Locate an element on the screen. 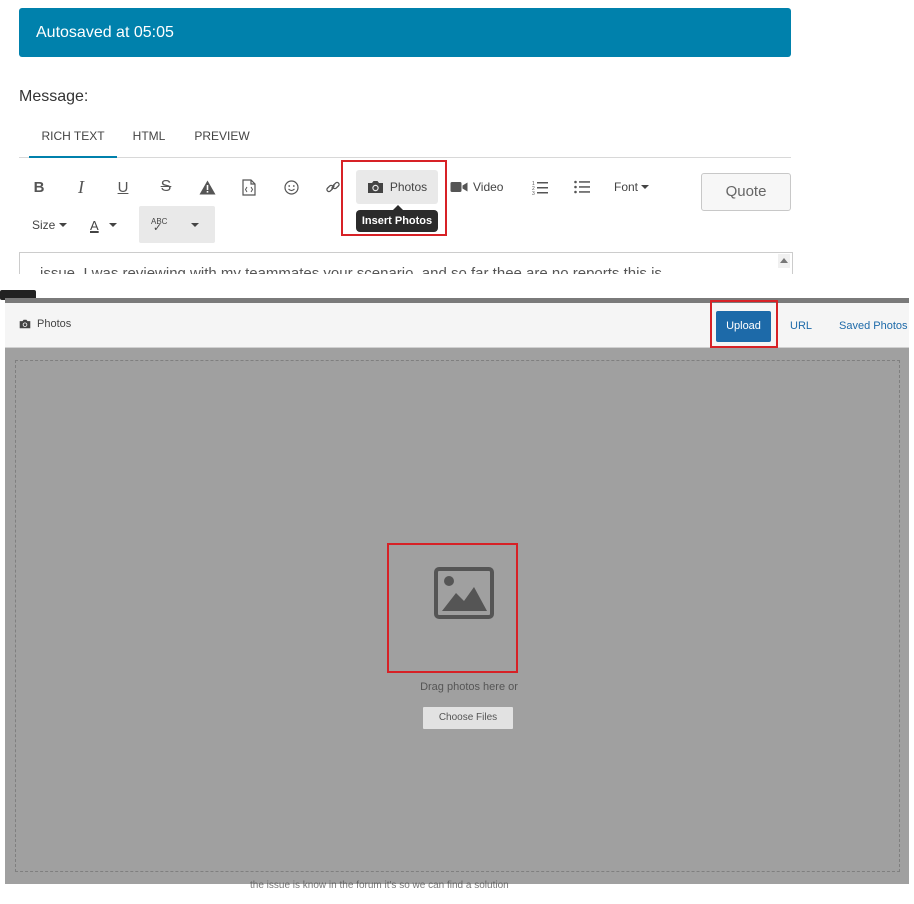  emoji-icon is located at coordinates (291, 187).